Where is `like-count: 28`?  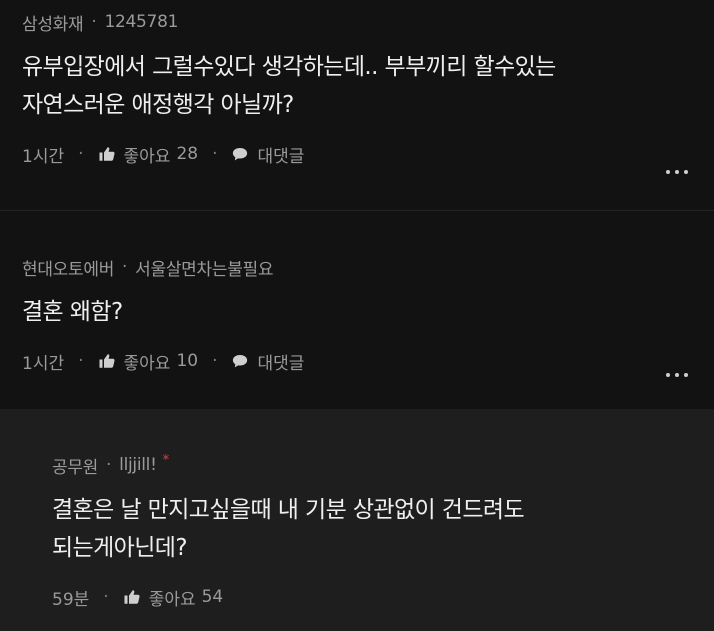 like-count: 28 is located at coordinates (187, 154).